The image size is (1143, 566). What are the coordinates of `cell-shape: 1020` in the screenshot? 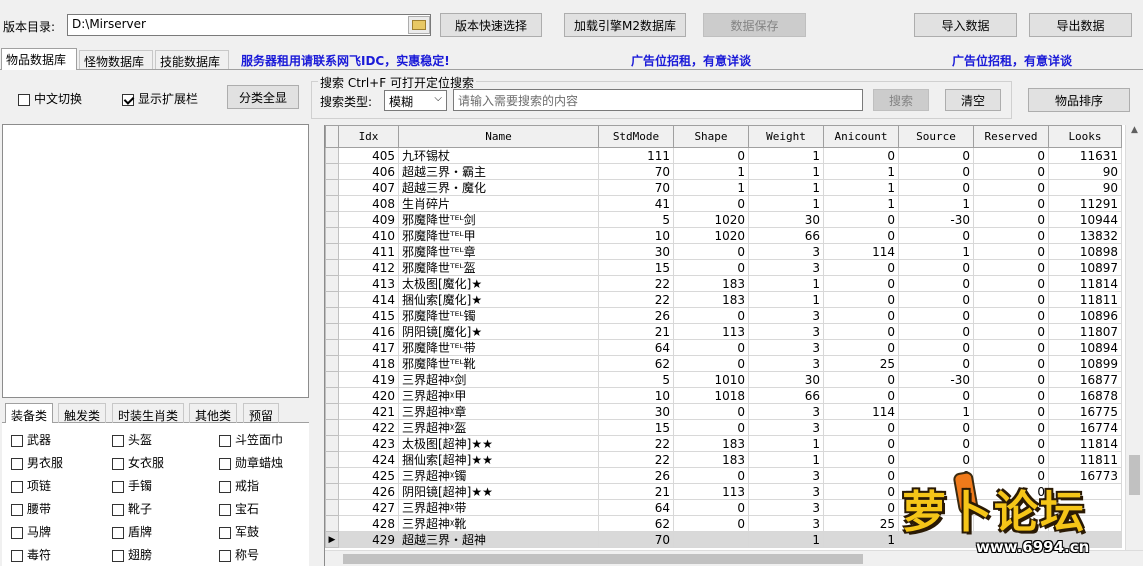 It's located at (711, 219).